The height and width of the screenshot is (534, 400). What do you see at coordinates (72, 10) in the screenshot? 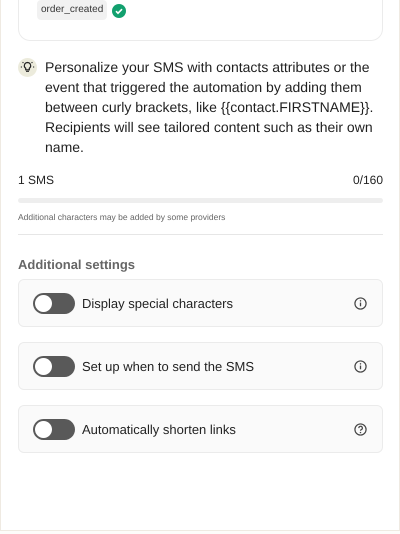
I see `event-tag: order_created` at bounding box center [72, 10].